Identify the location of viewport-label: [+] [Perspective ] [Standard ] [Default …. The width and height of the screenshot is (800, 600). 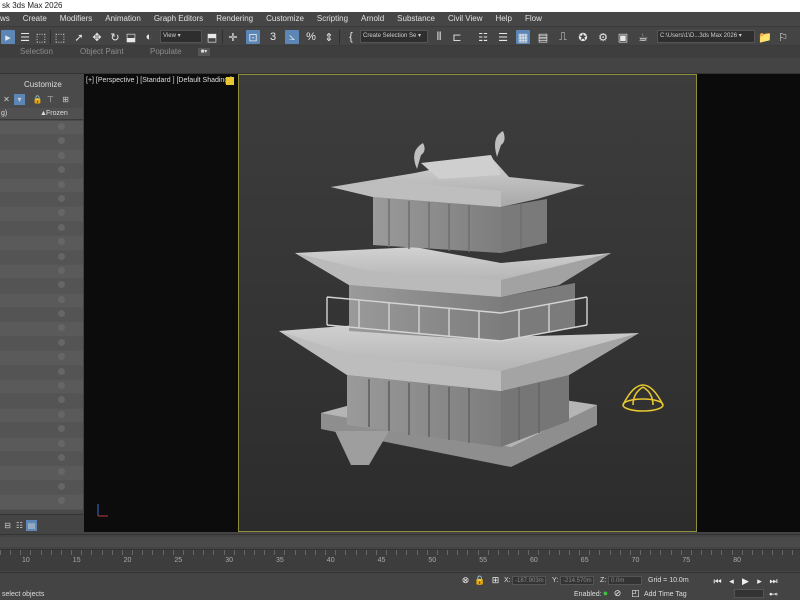
(159, 81).